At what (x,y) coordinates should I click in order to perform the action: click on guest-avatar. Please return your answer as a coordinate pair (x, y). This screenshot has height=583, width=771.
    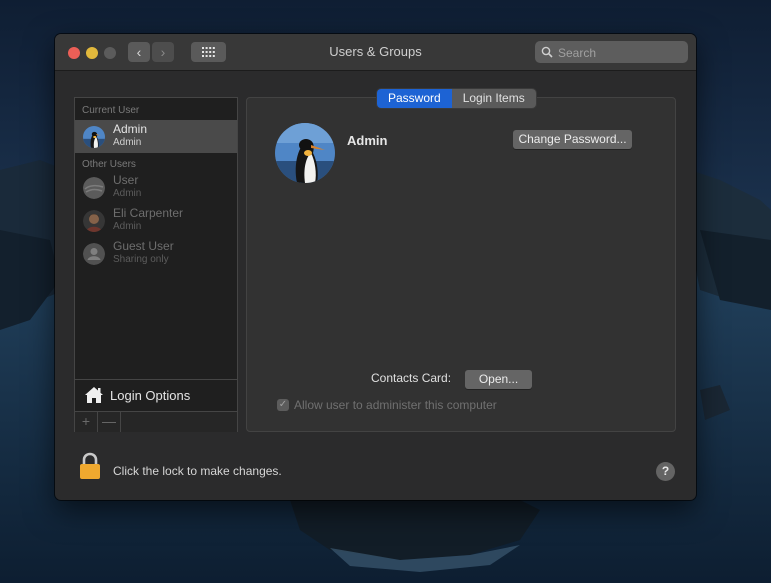
    Looking at the image, I should click on (94, 254).